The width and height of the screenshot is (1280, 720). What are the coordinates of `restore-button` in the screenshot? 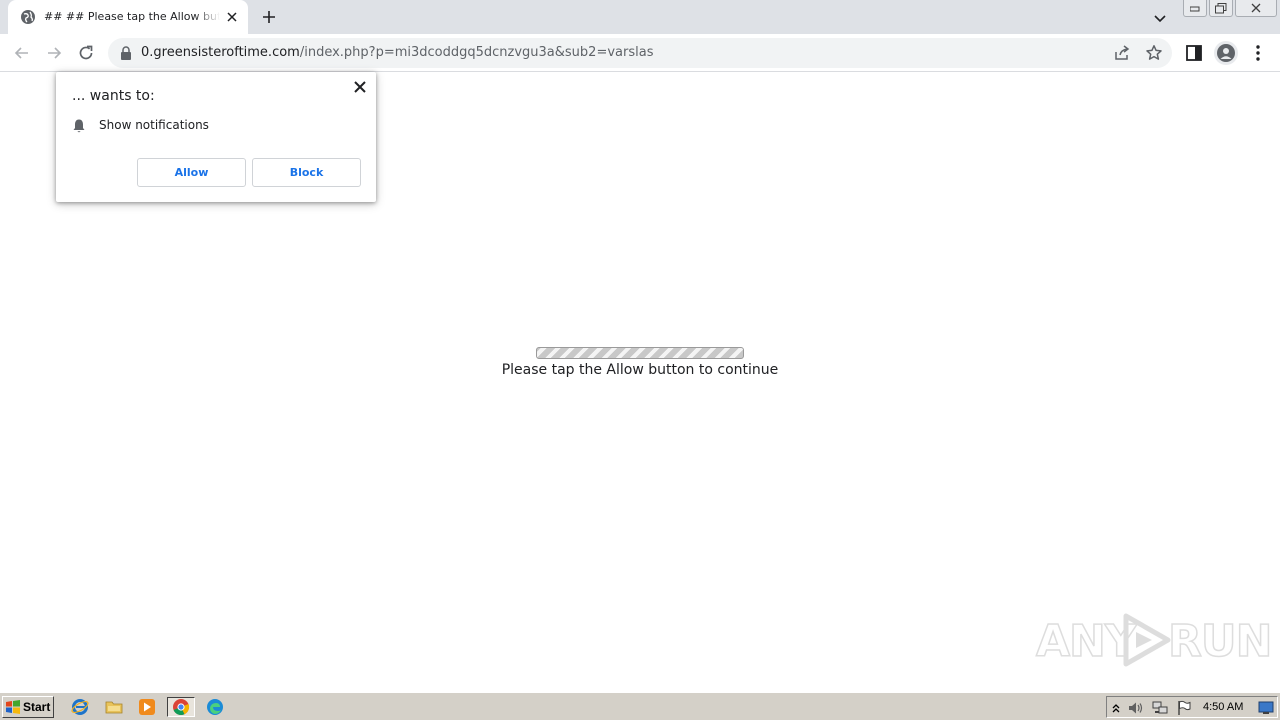 It's located at (1221, 8).